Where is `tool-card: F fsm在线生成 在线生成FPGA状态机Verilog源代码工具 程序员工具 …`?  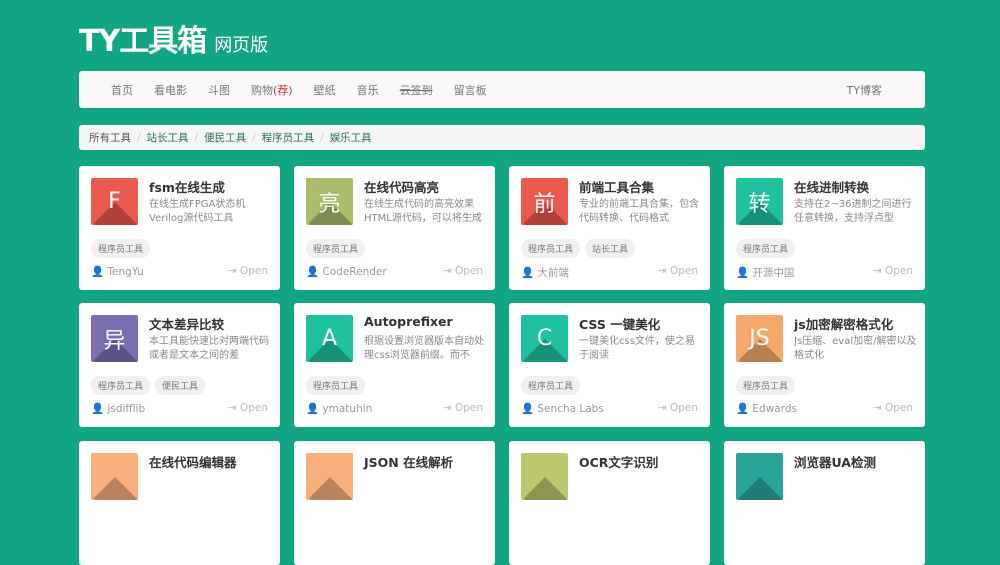
tool-card: F fsm在线生成 在线生成FPGA状态机Verilog源代码工具 程序员工具 … is located at coordinates (179, 228).